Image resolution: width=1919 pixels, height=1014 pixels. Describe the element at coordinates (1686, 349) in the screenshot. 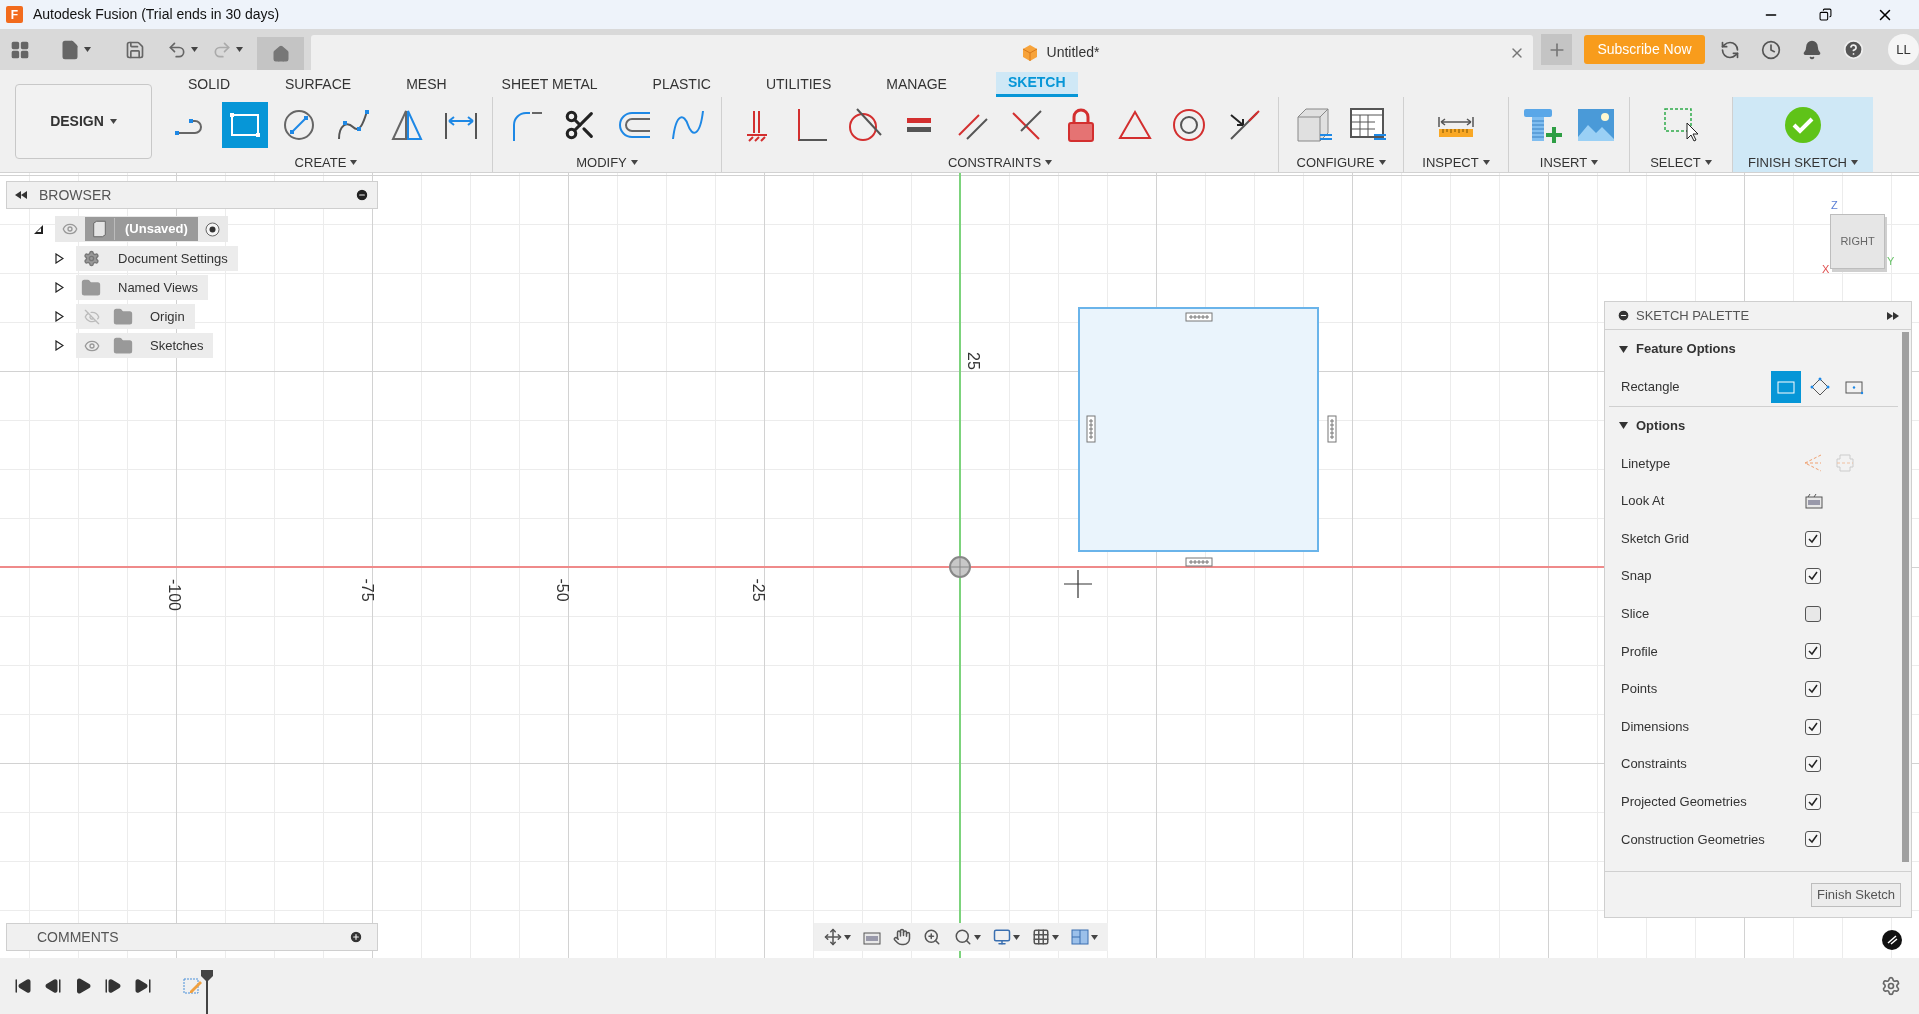

I see `section-title: Feature Options` at that location.